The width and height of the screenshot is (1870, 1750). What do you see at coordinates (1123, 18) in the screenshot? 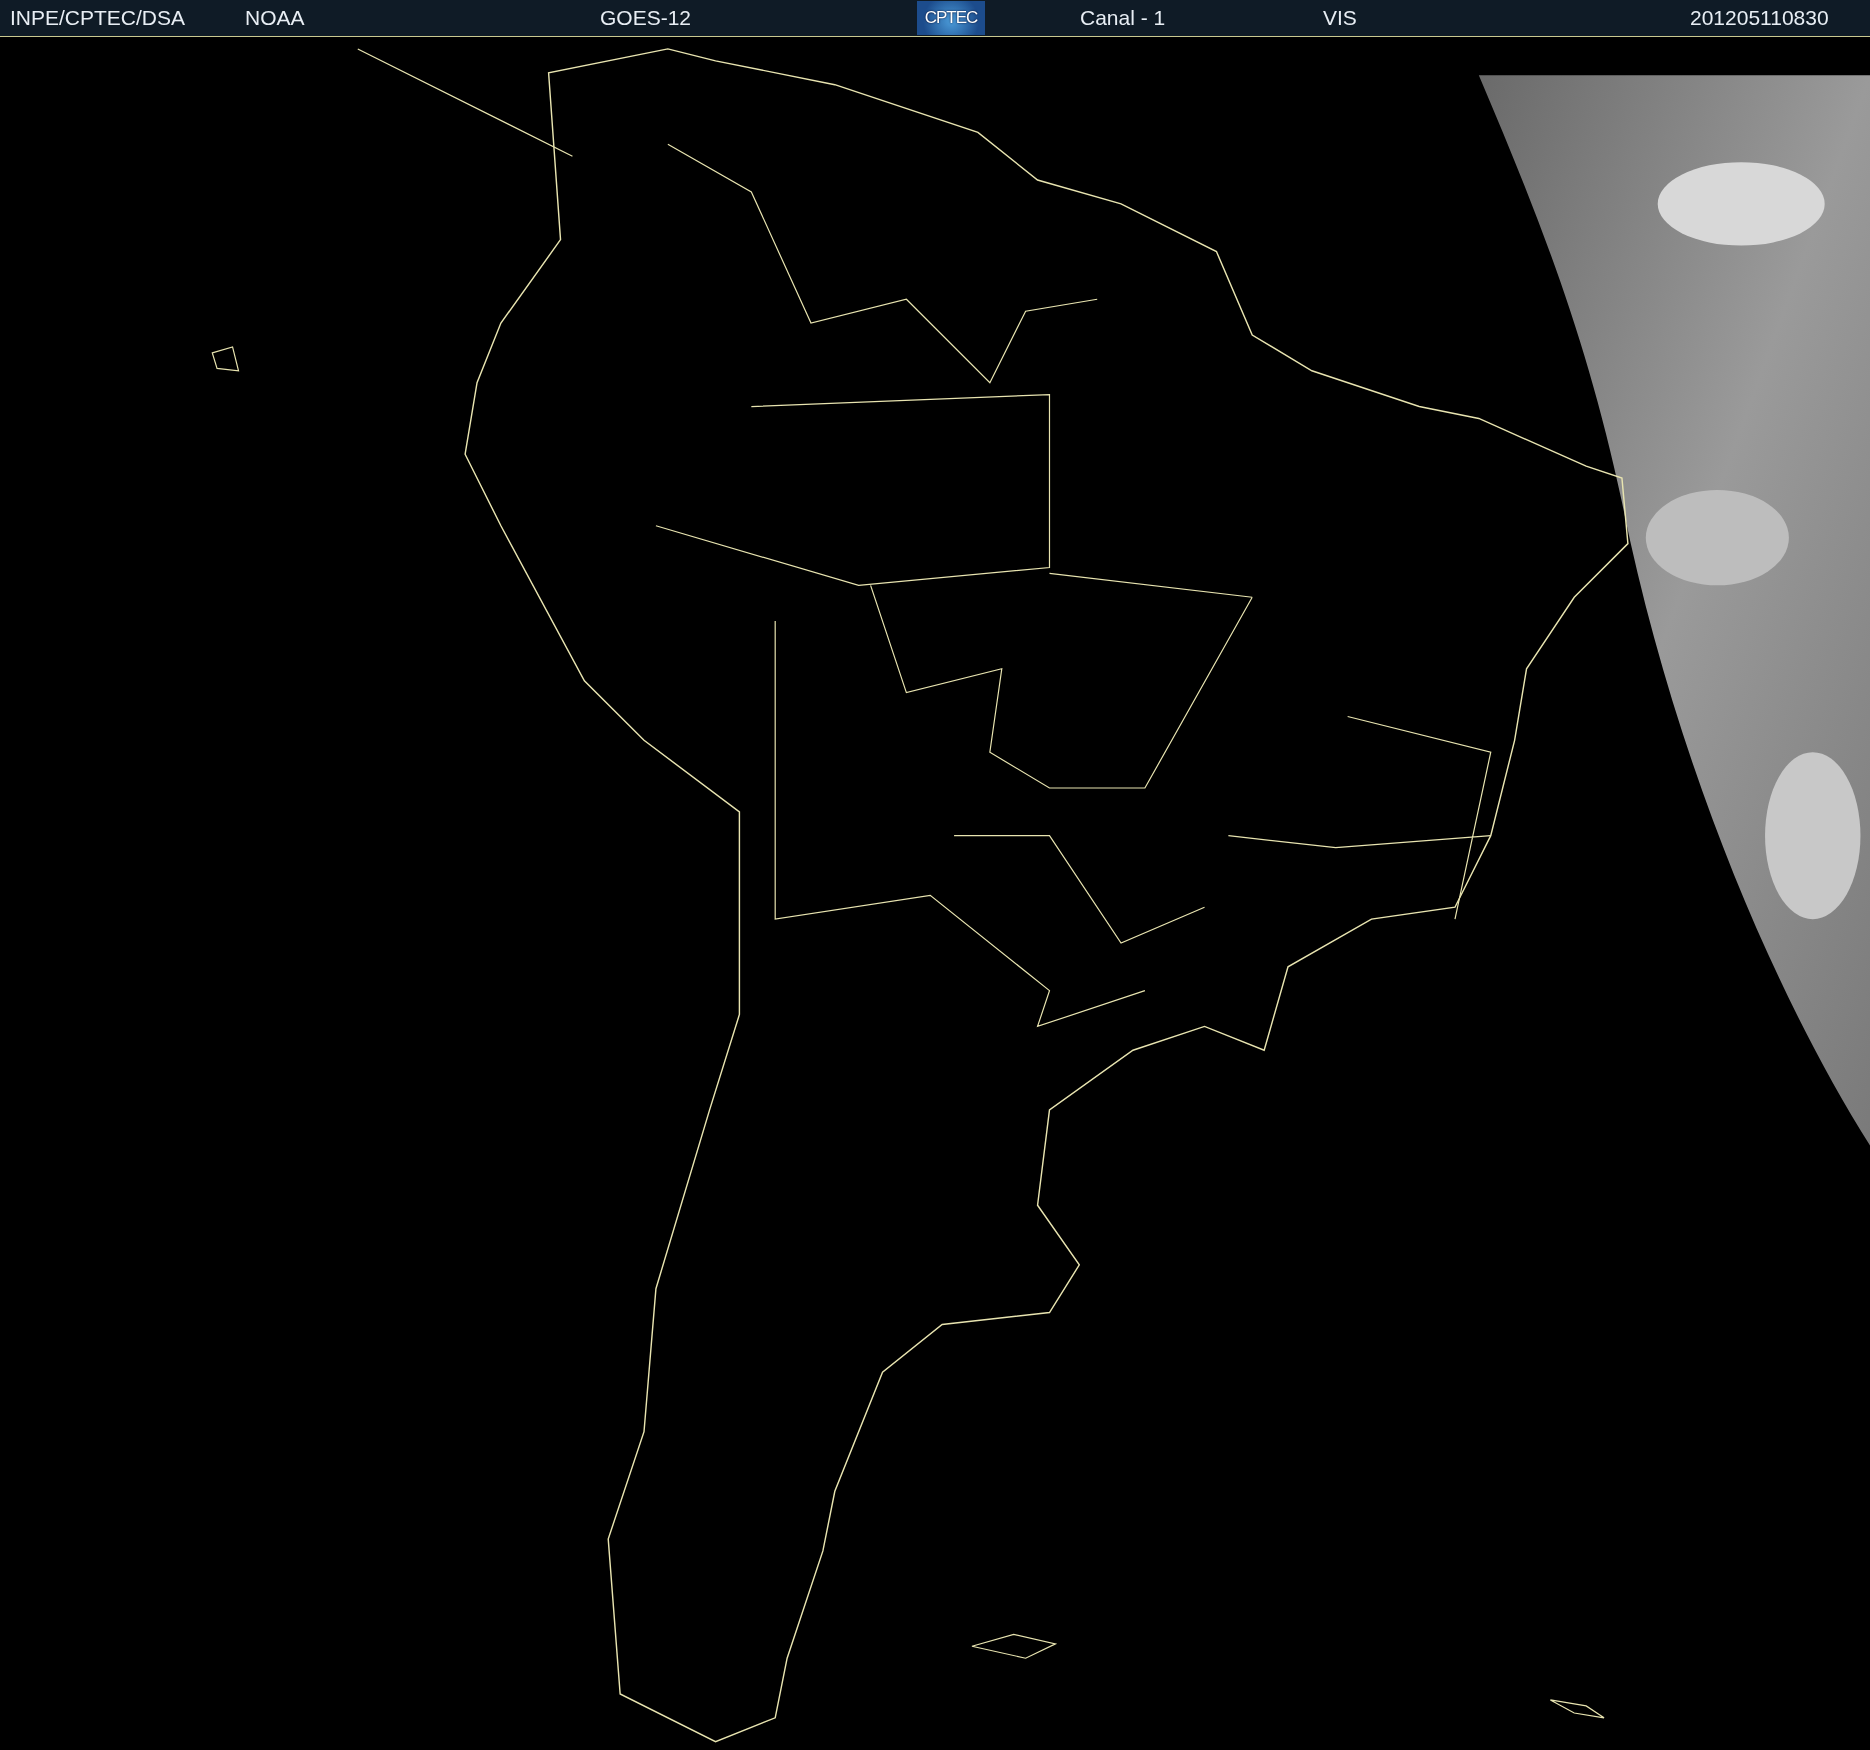
I see `channel-label: Canal - 1` at bounding box center [1123, 18].